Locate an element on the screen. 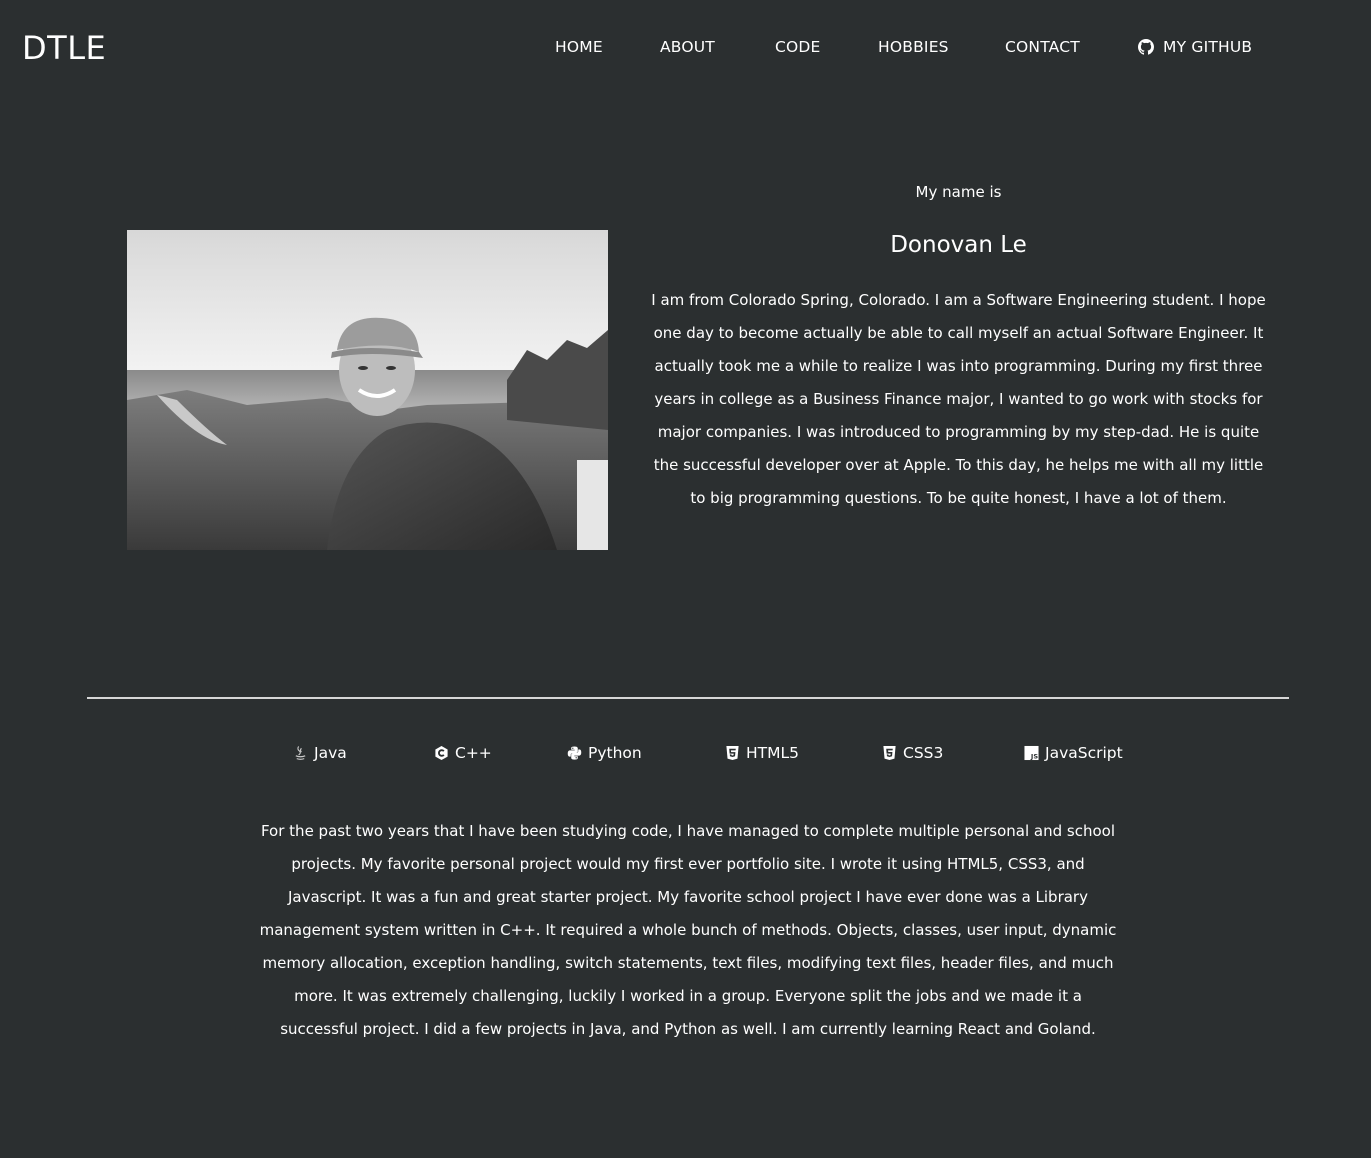 The image size is (1371, 1158). github-icon is located at coordinates (1146, 47).